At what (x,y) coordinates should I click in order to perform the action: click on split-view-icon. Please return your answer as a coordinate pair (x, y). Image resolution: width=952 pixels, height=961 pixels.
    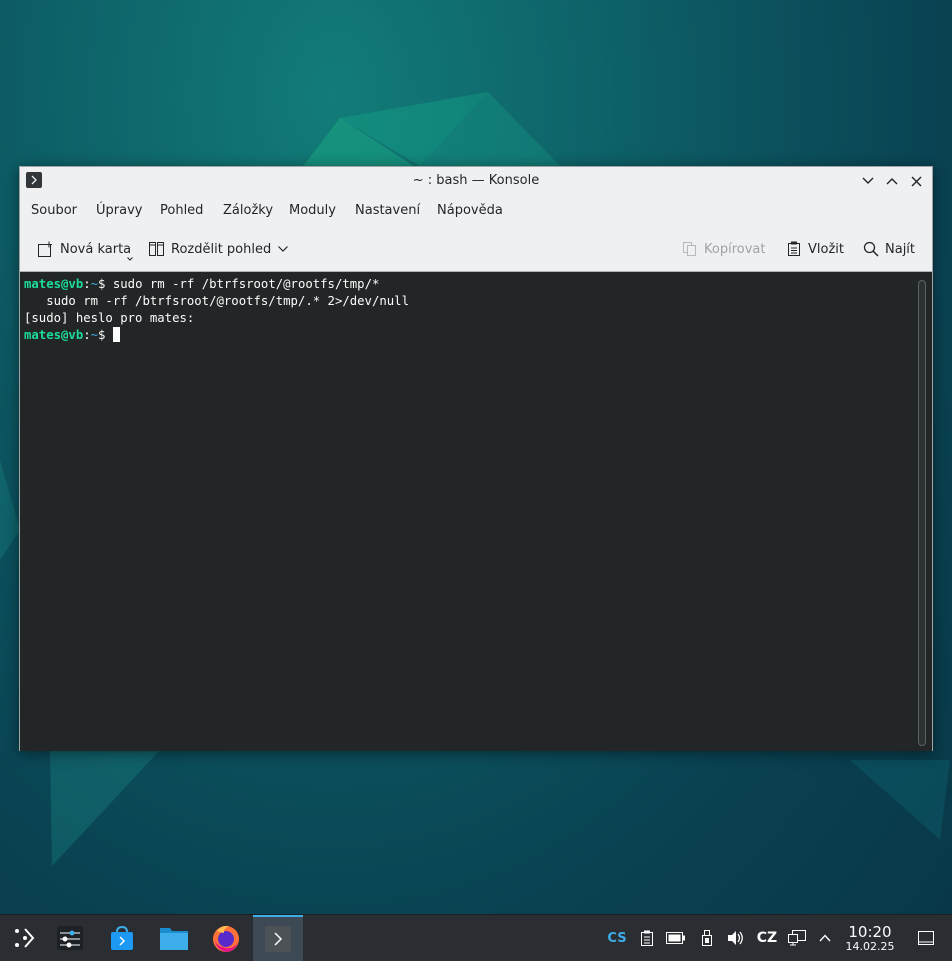
    Looking at the image, I should click on (156, 249).